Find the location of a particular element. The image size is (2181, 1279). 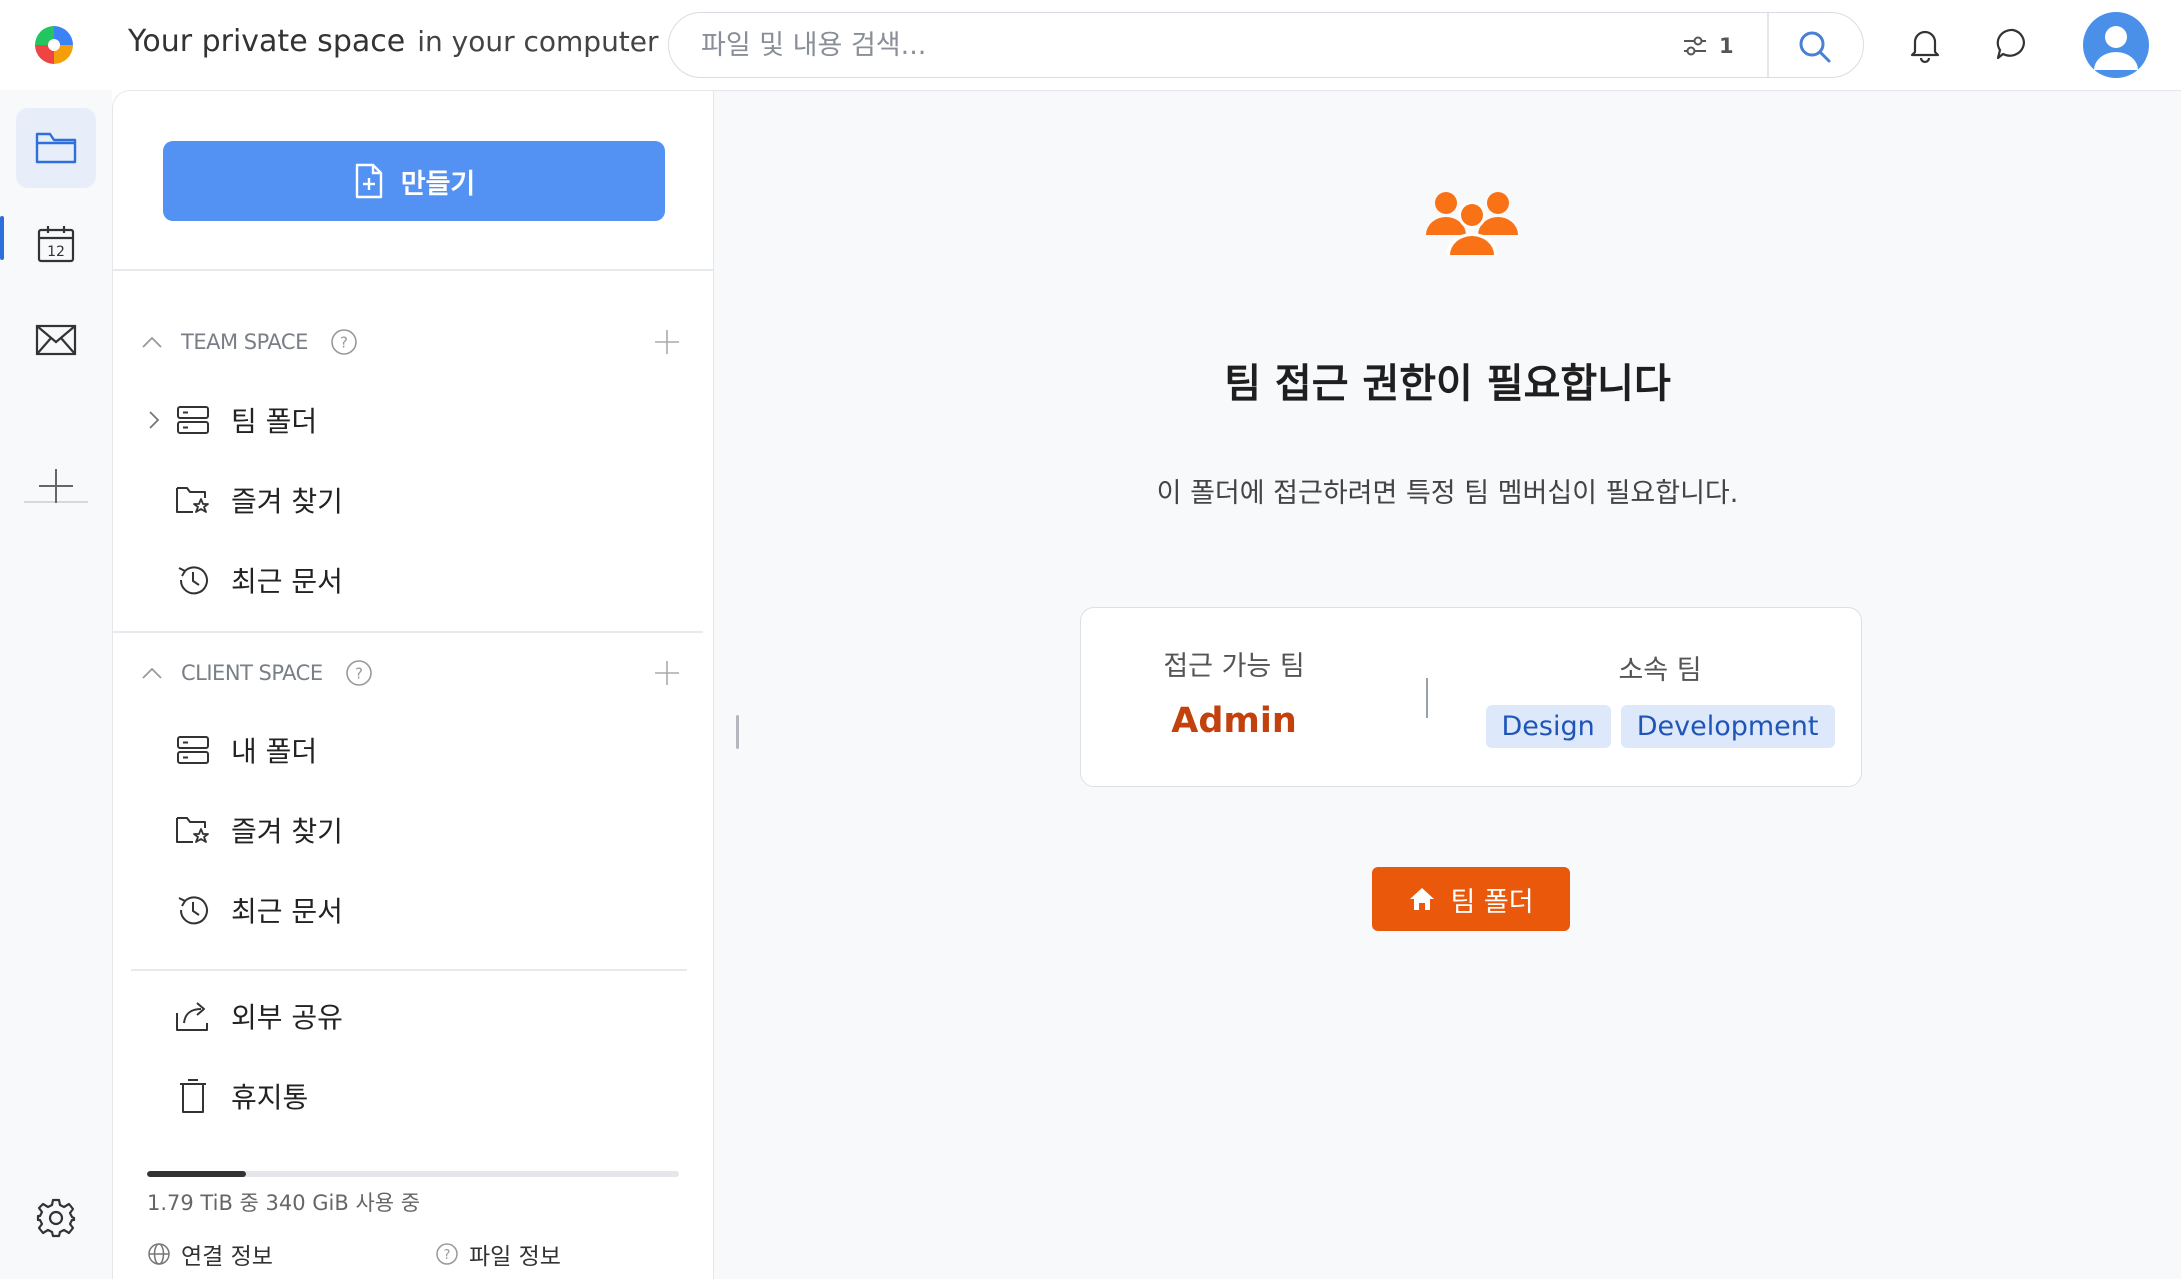

create-button: 만들기 is located at coordinates (414, 181).